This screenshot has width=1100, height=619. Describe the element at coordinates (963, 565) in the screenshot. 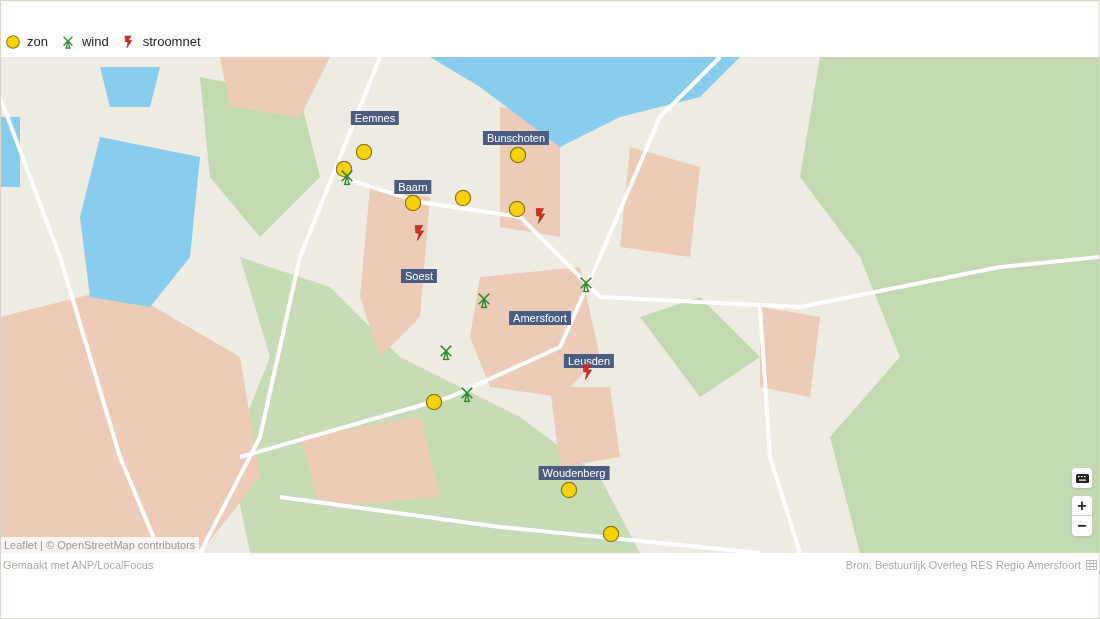

I see `source-text: Bron: Bestuurlijk Overleg RES Regio Amersfoort` at that location.